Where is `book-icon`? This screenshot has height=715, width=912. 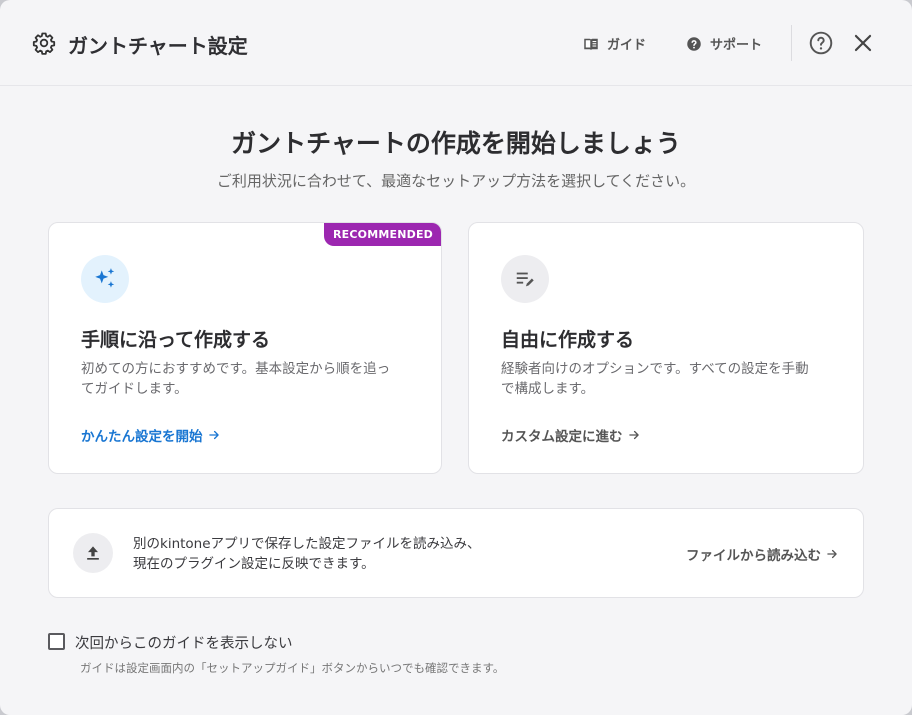 book-icon is located at coordinates (591, 44).